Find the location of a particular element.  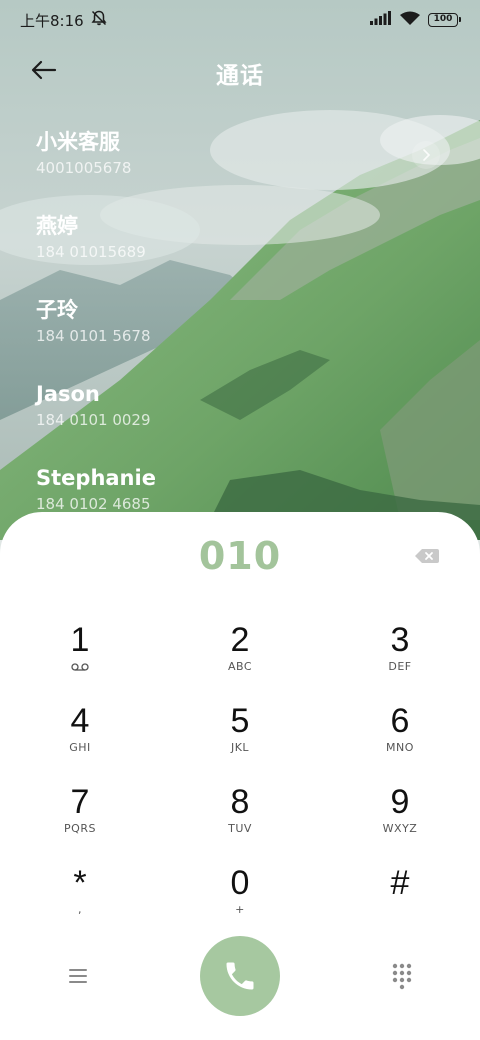

key-9: 9 WXYZ is located at coordinates (400, 822).